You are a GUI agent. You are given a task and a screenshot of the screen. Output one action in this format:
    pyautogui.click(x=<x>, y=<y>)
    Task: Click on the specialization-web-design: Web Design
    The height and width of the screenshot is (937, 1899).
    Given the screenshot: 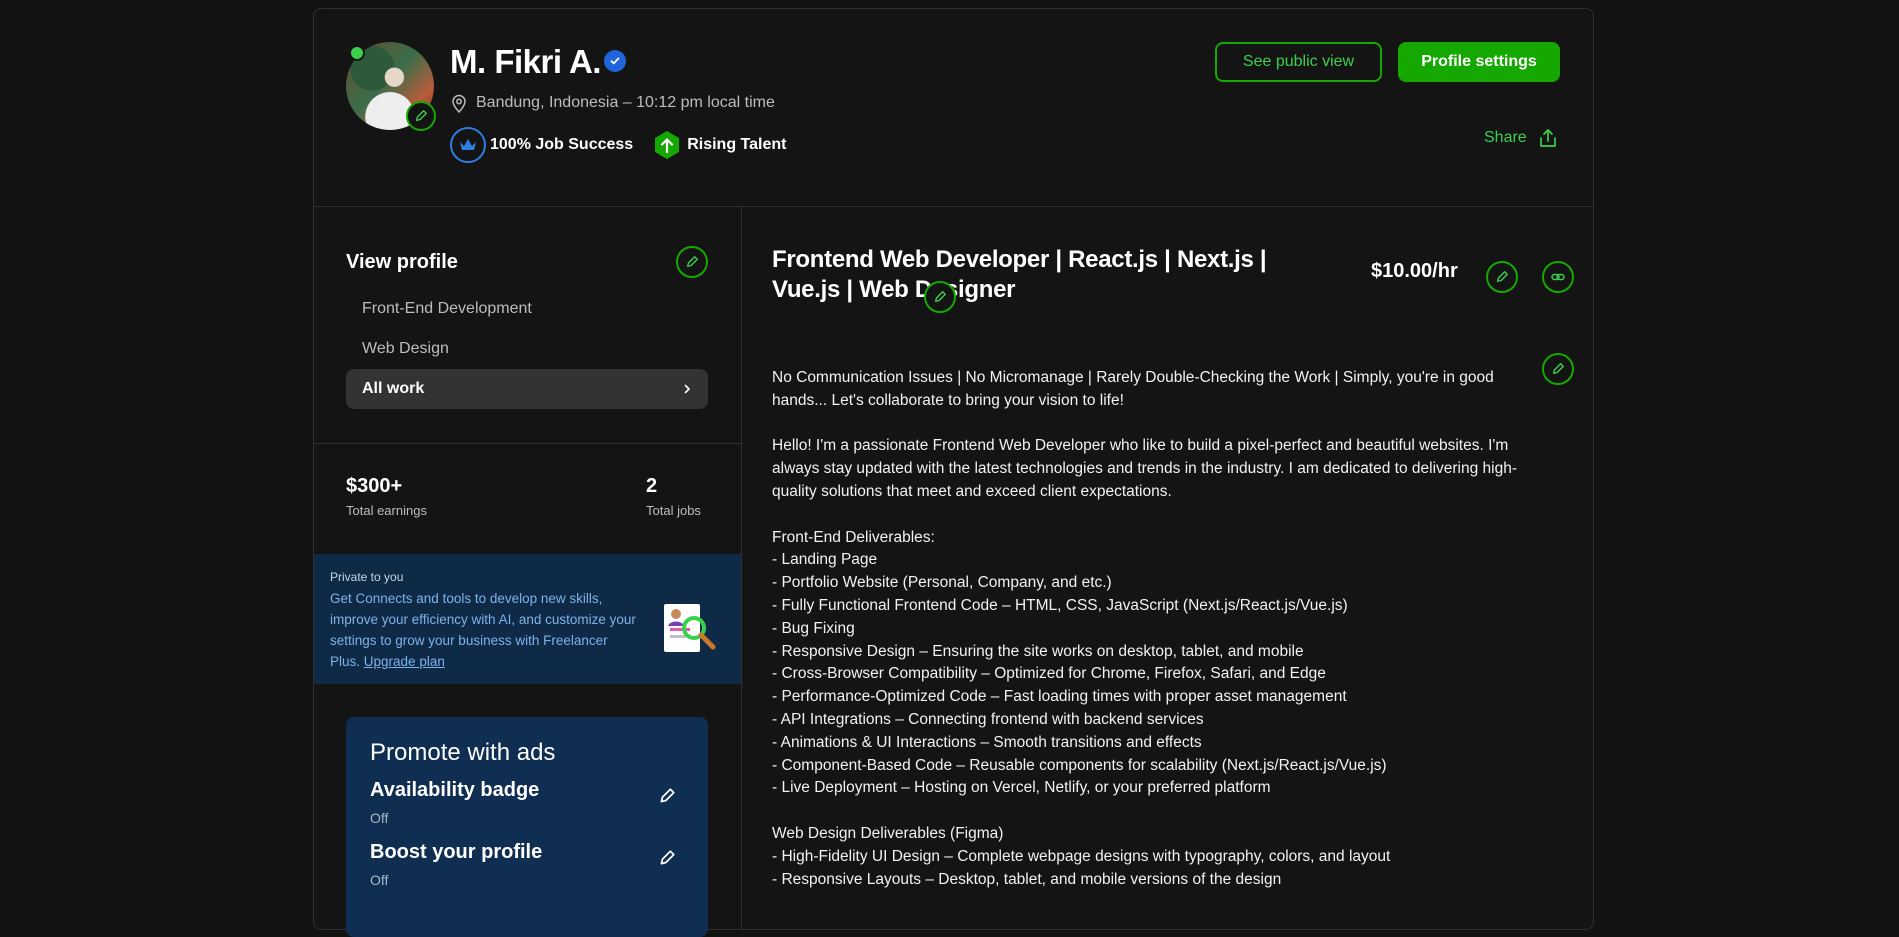 What is the action you would take?
    pyautogui.click(x=405, y=349)
    